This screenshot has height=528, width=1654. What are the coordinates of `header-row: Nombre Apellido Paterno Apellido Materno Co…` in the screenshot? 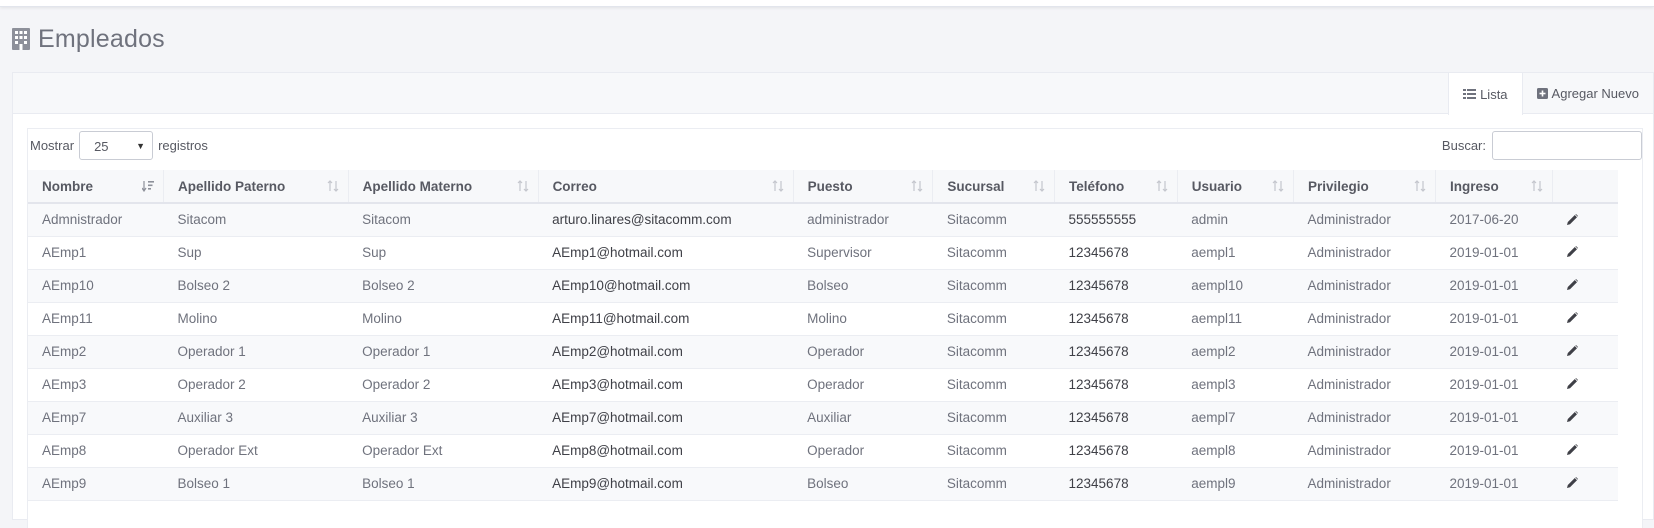 It's located at (823, 187).